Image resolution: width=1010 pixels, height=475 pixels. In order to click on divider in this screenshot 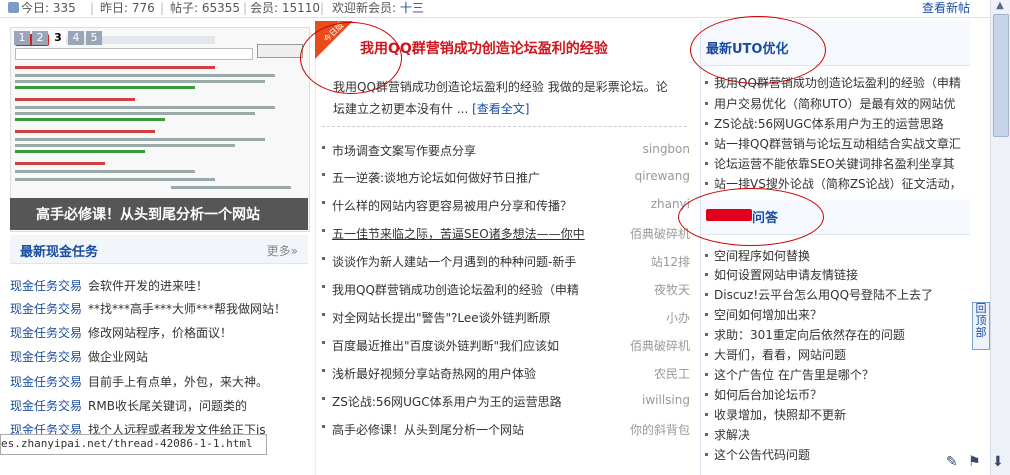, I will do `click(504, 126)`.